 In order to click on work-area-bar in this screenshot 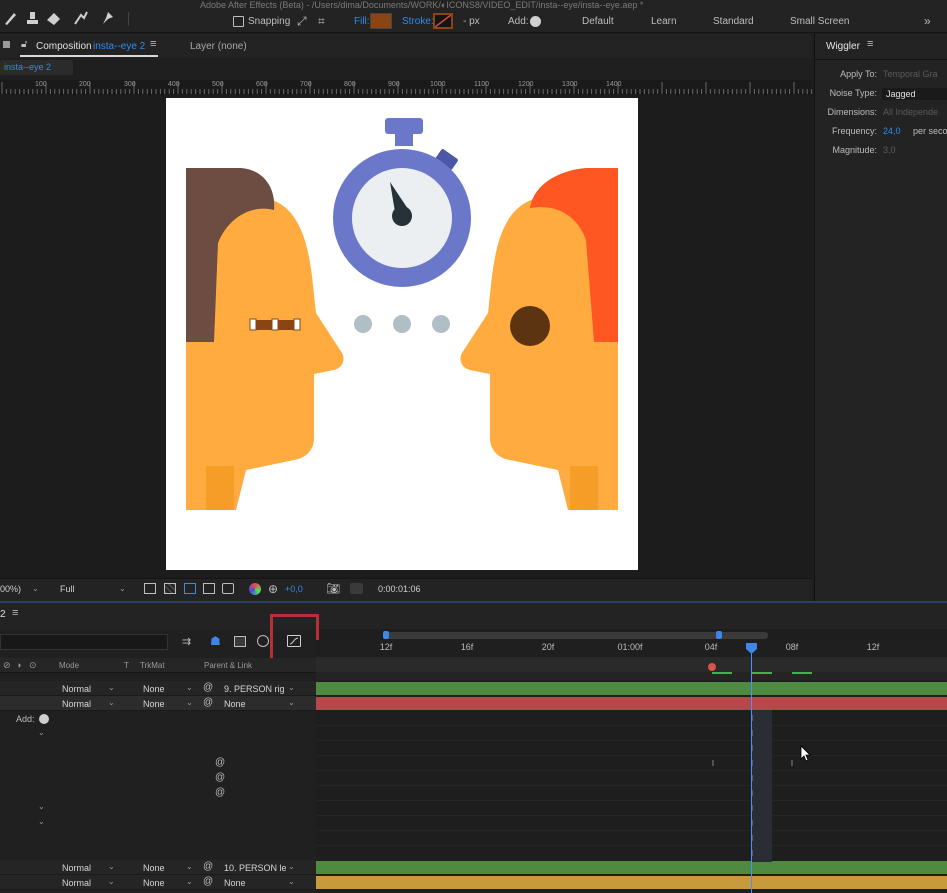, I will do `click(577, 635)`.